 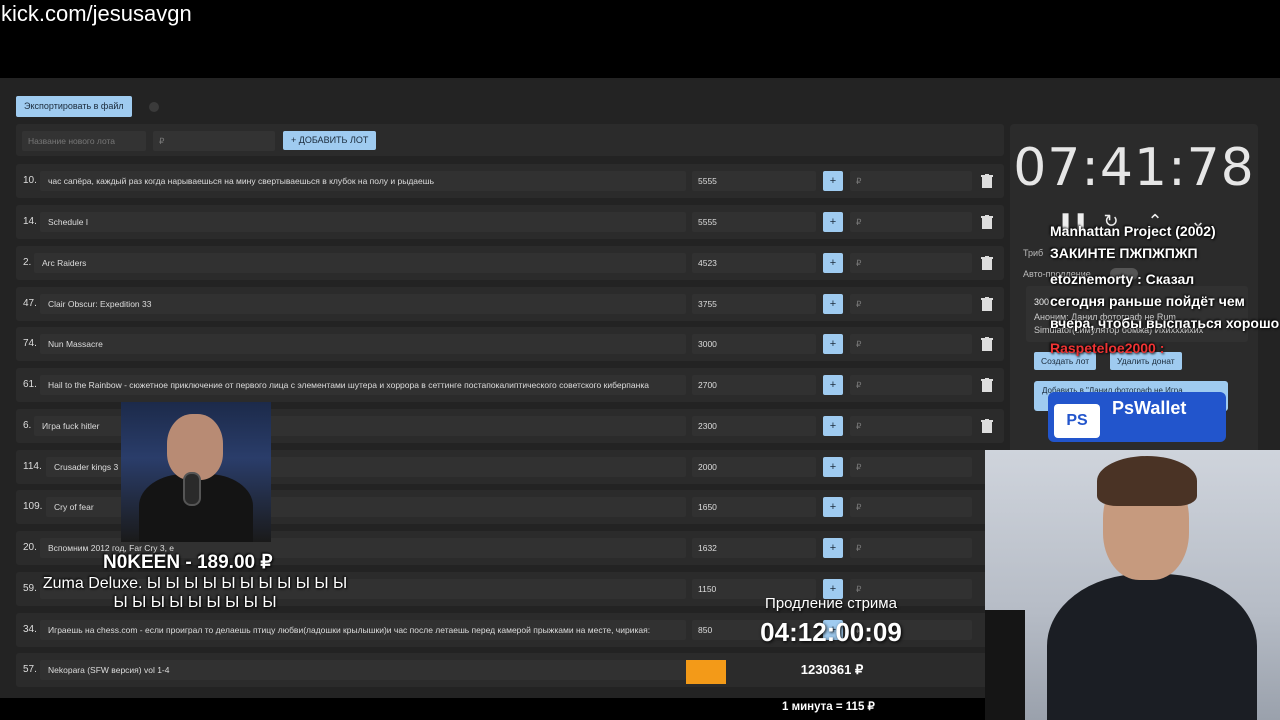 I want to click on webcam-person-hair, so click(x=1147, y=481).